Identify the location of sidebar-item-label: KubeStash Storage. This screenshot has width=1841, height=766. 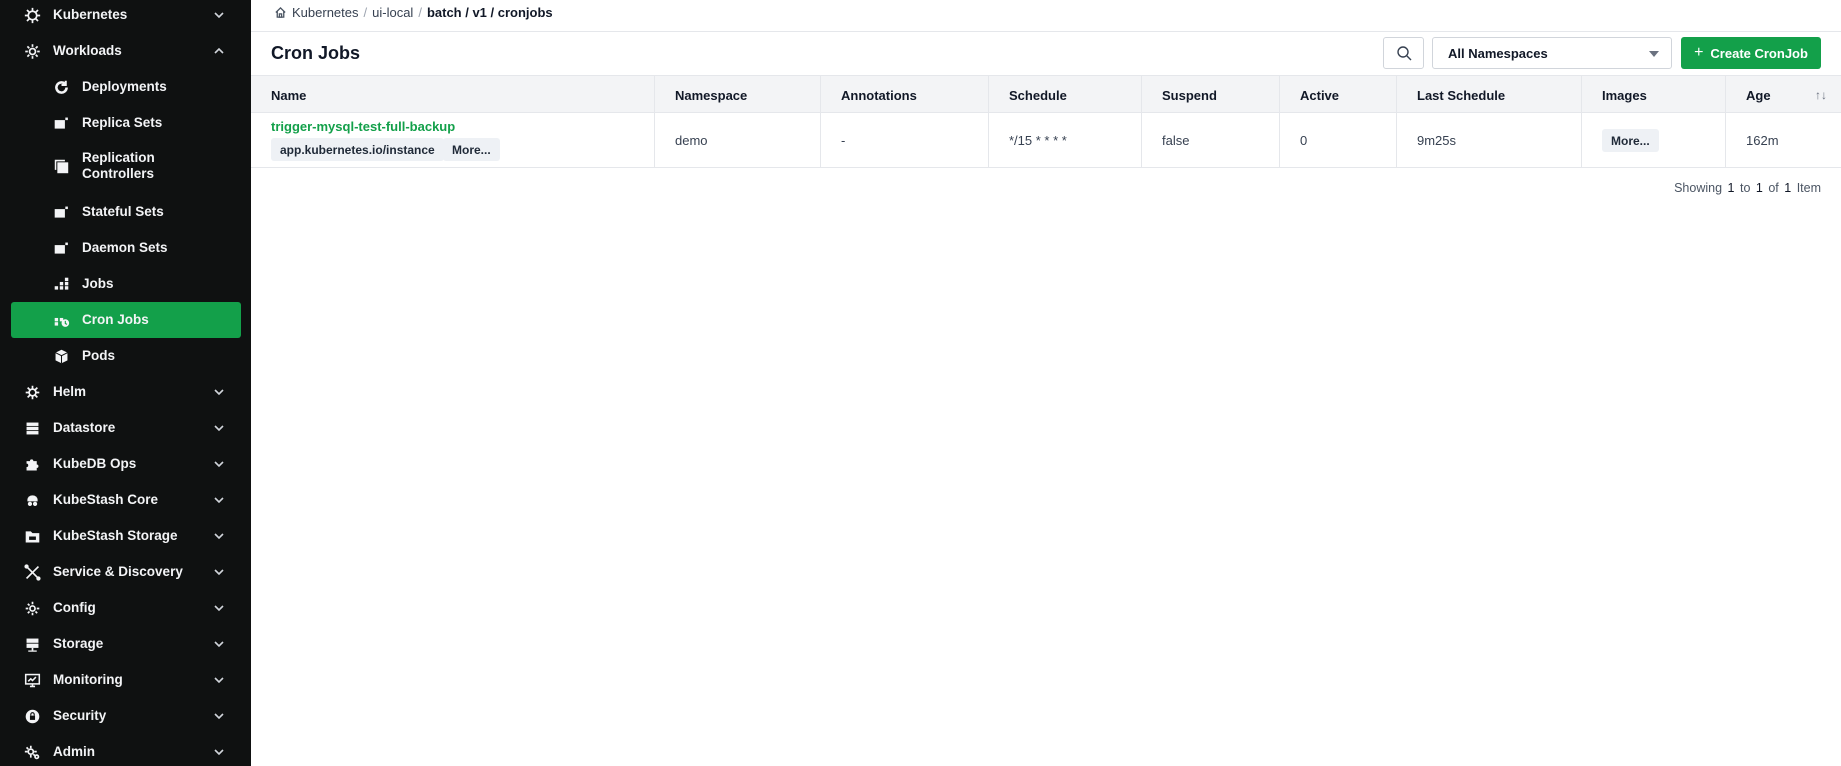
(115, 535).